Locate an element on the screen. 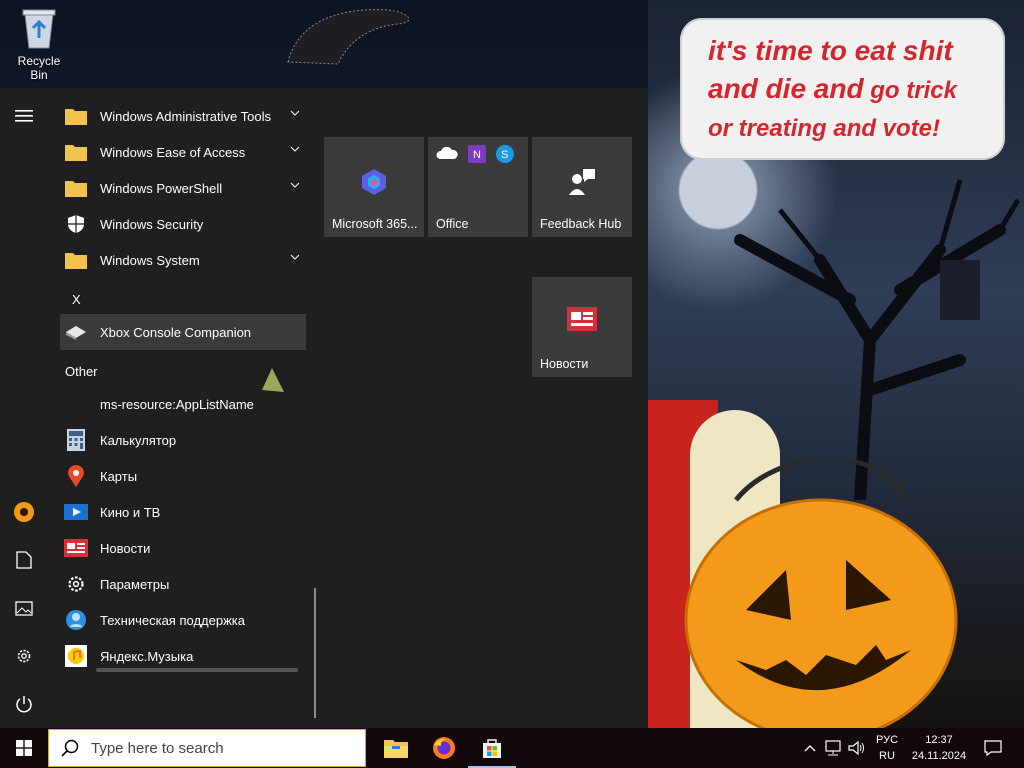  app-windows-security: Windows Security is located at coordinates (183, 224).